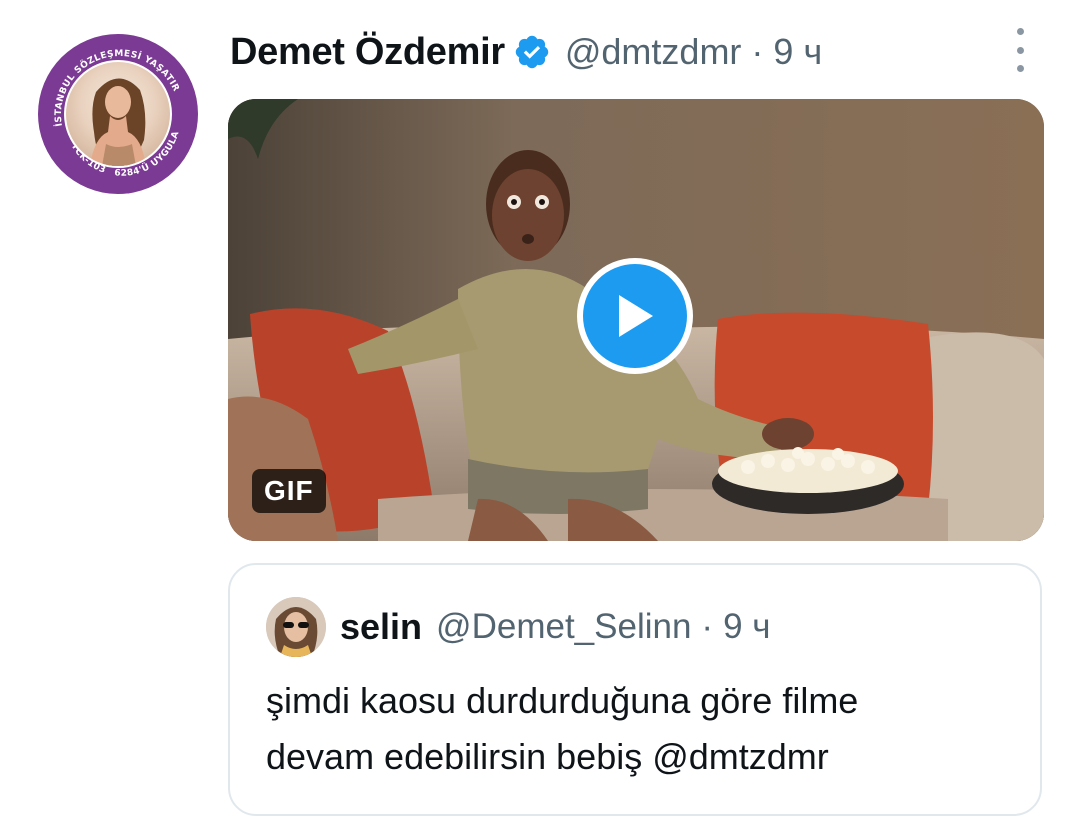  I want to click on tweet-timestamp: 9 ч, so click(797, 52).